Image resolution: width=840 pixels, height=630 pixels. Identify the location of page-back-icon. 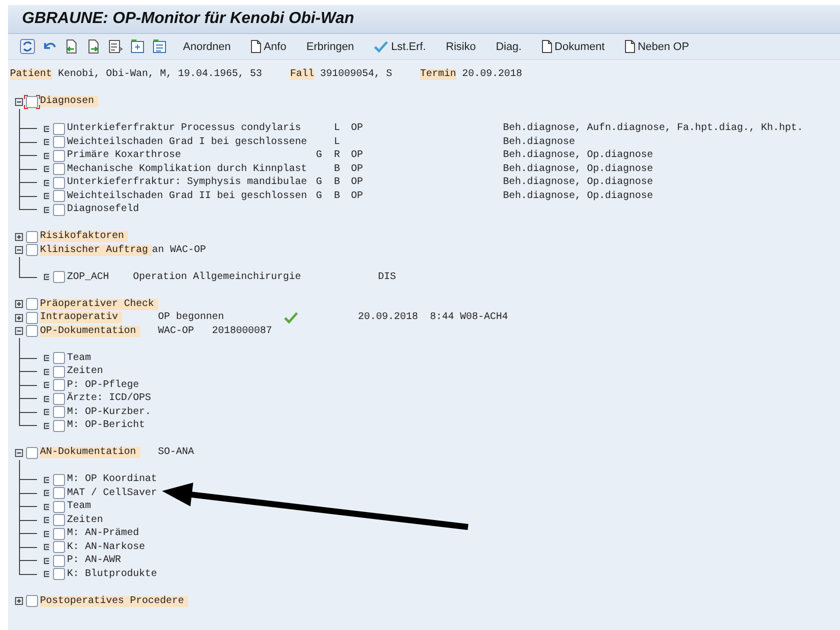
(71, 46).